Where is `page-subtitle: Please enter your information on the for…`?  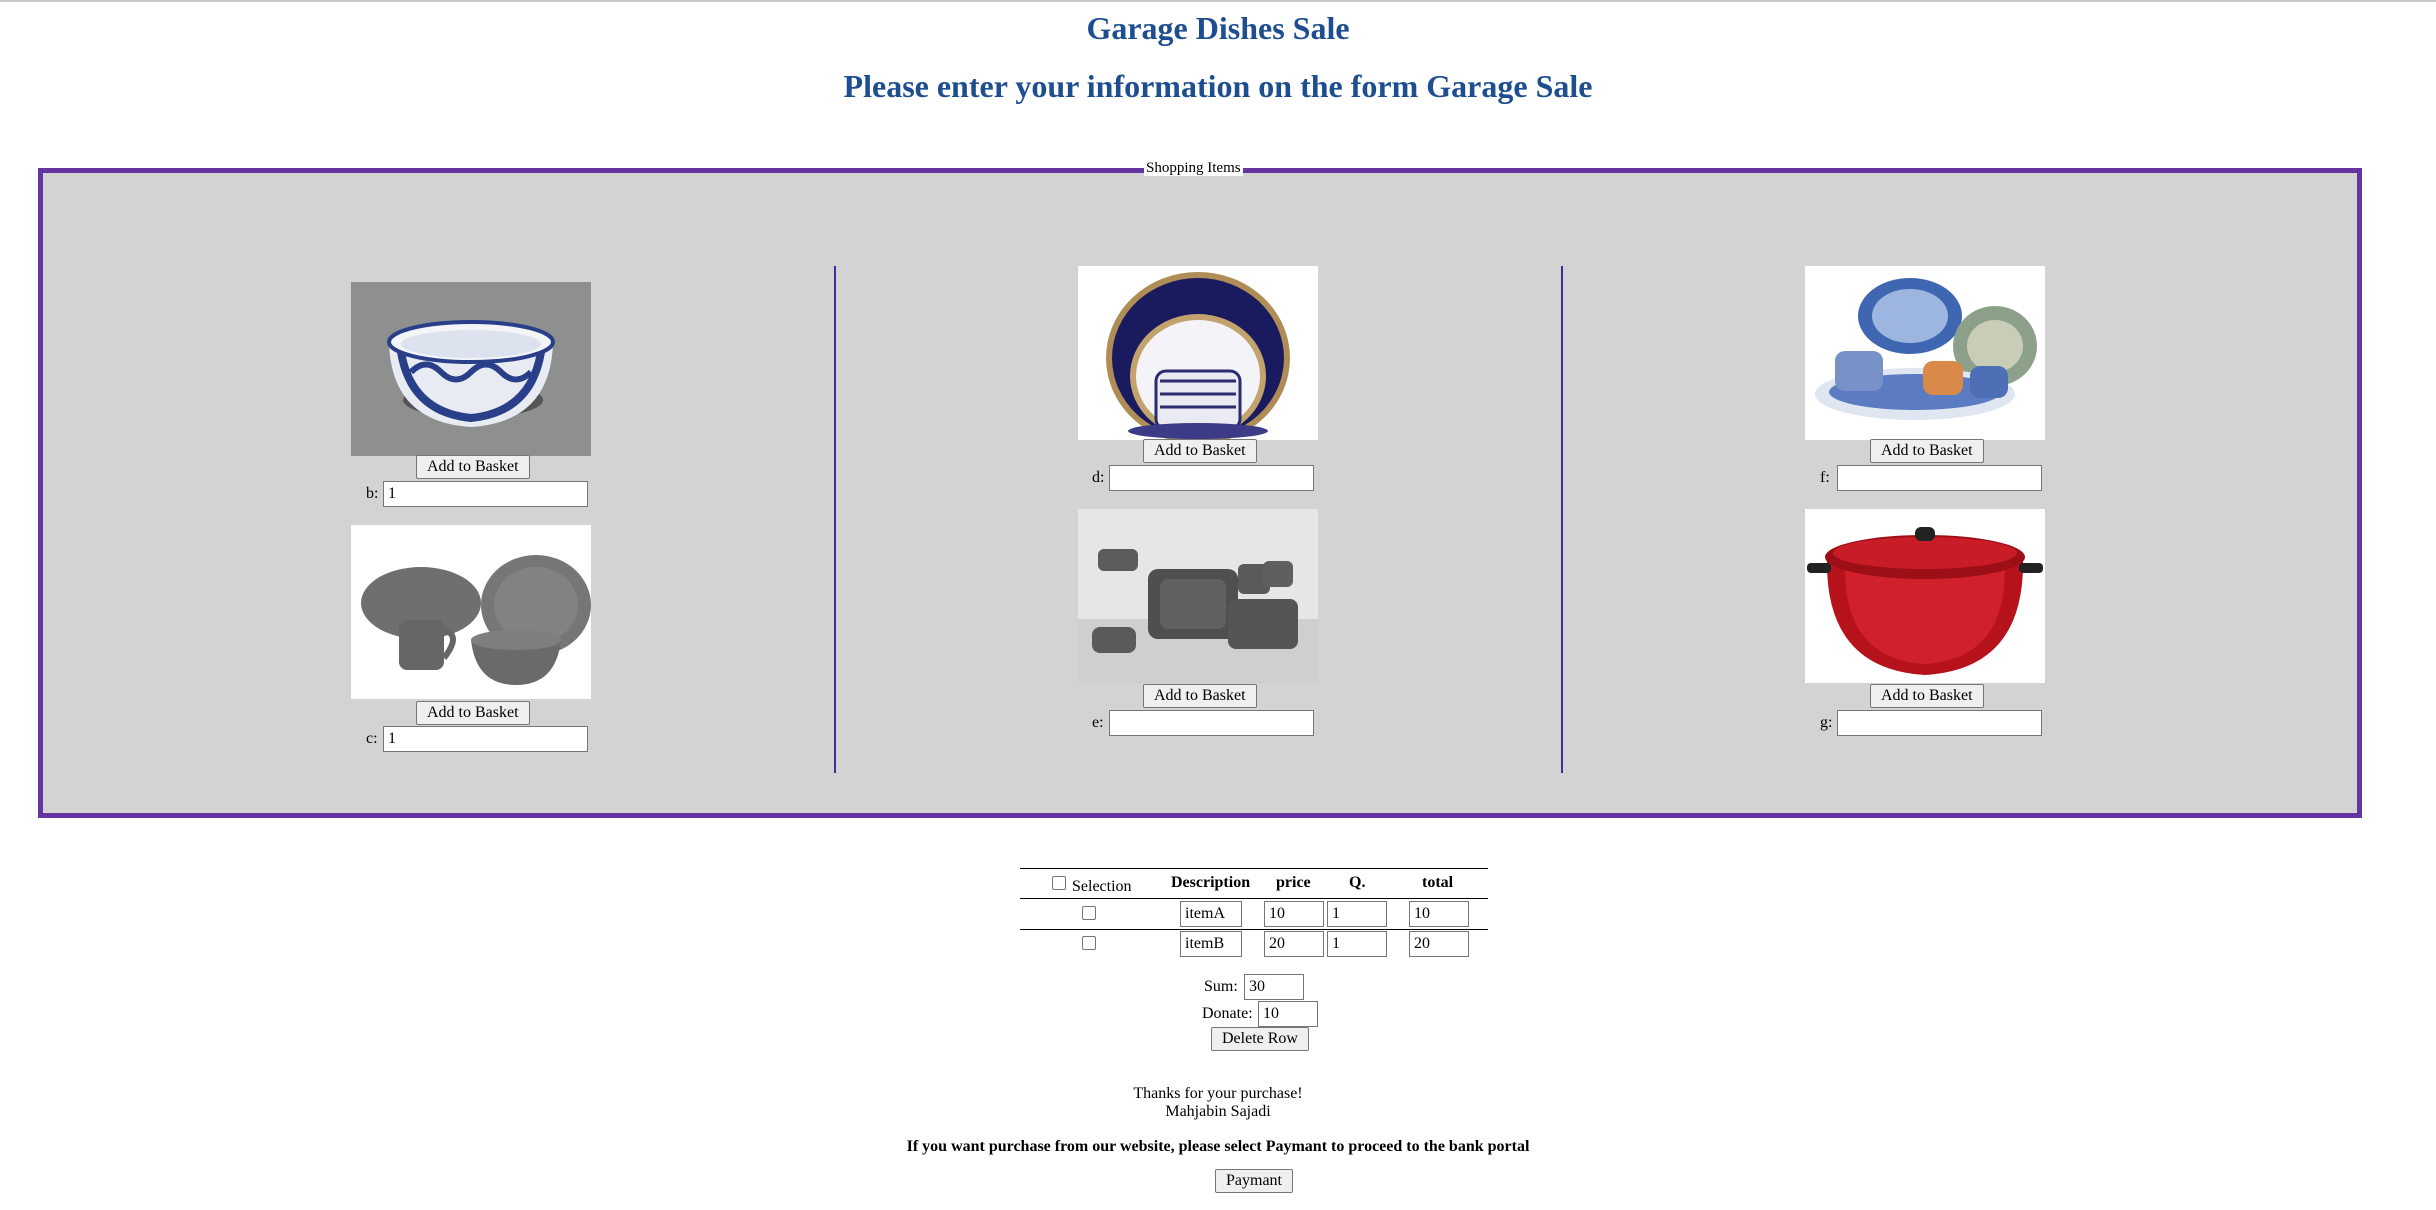 page-subtitle: Please enter your information on the for… is located at coordinates (1218, 86).